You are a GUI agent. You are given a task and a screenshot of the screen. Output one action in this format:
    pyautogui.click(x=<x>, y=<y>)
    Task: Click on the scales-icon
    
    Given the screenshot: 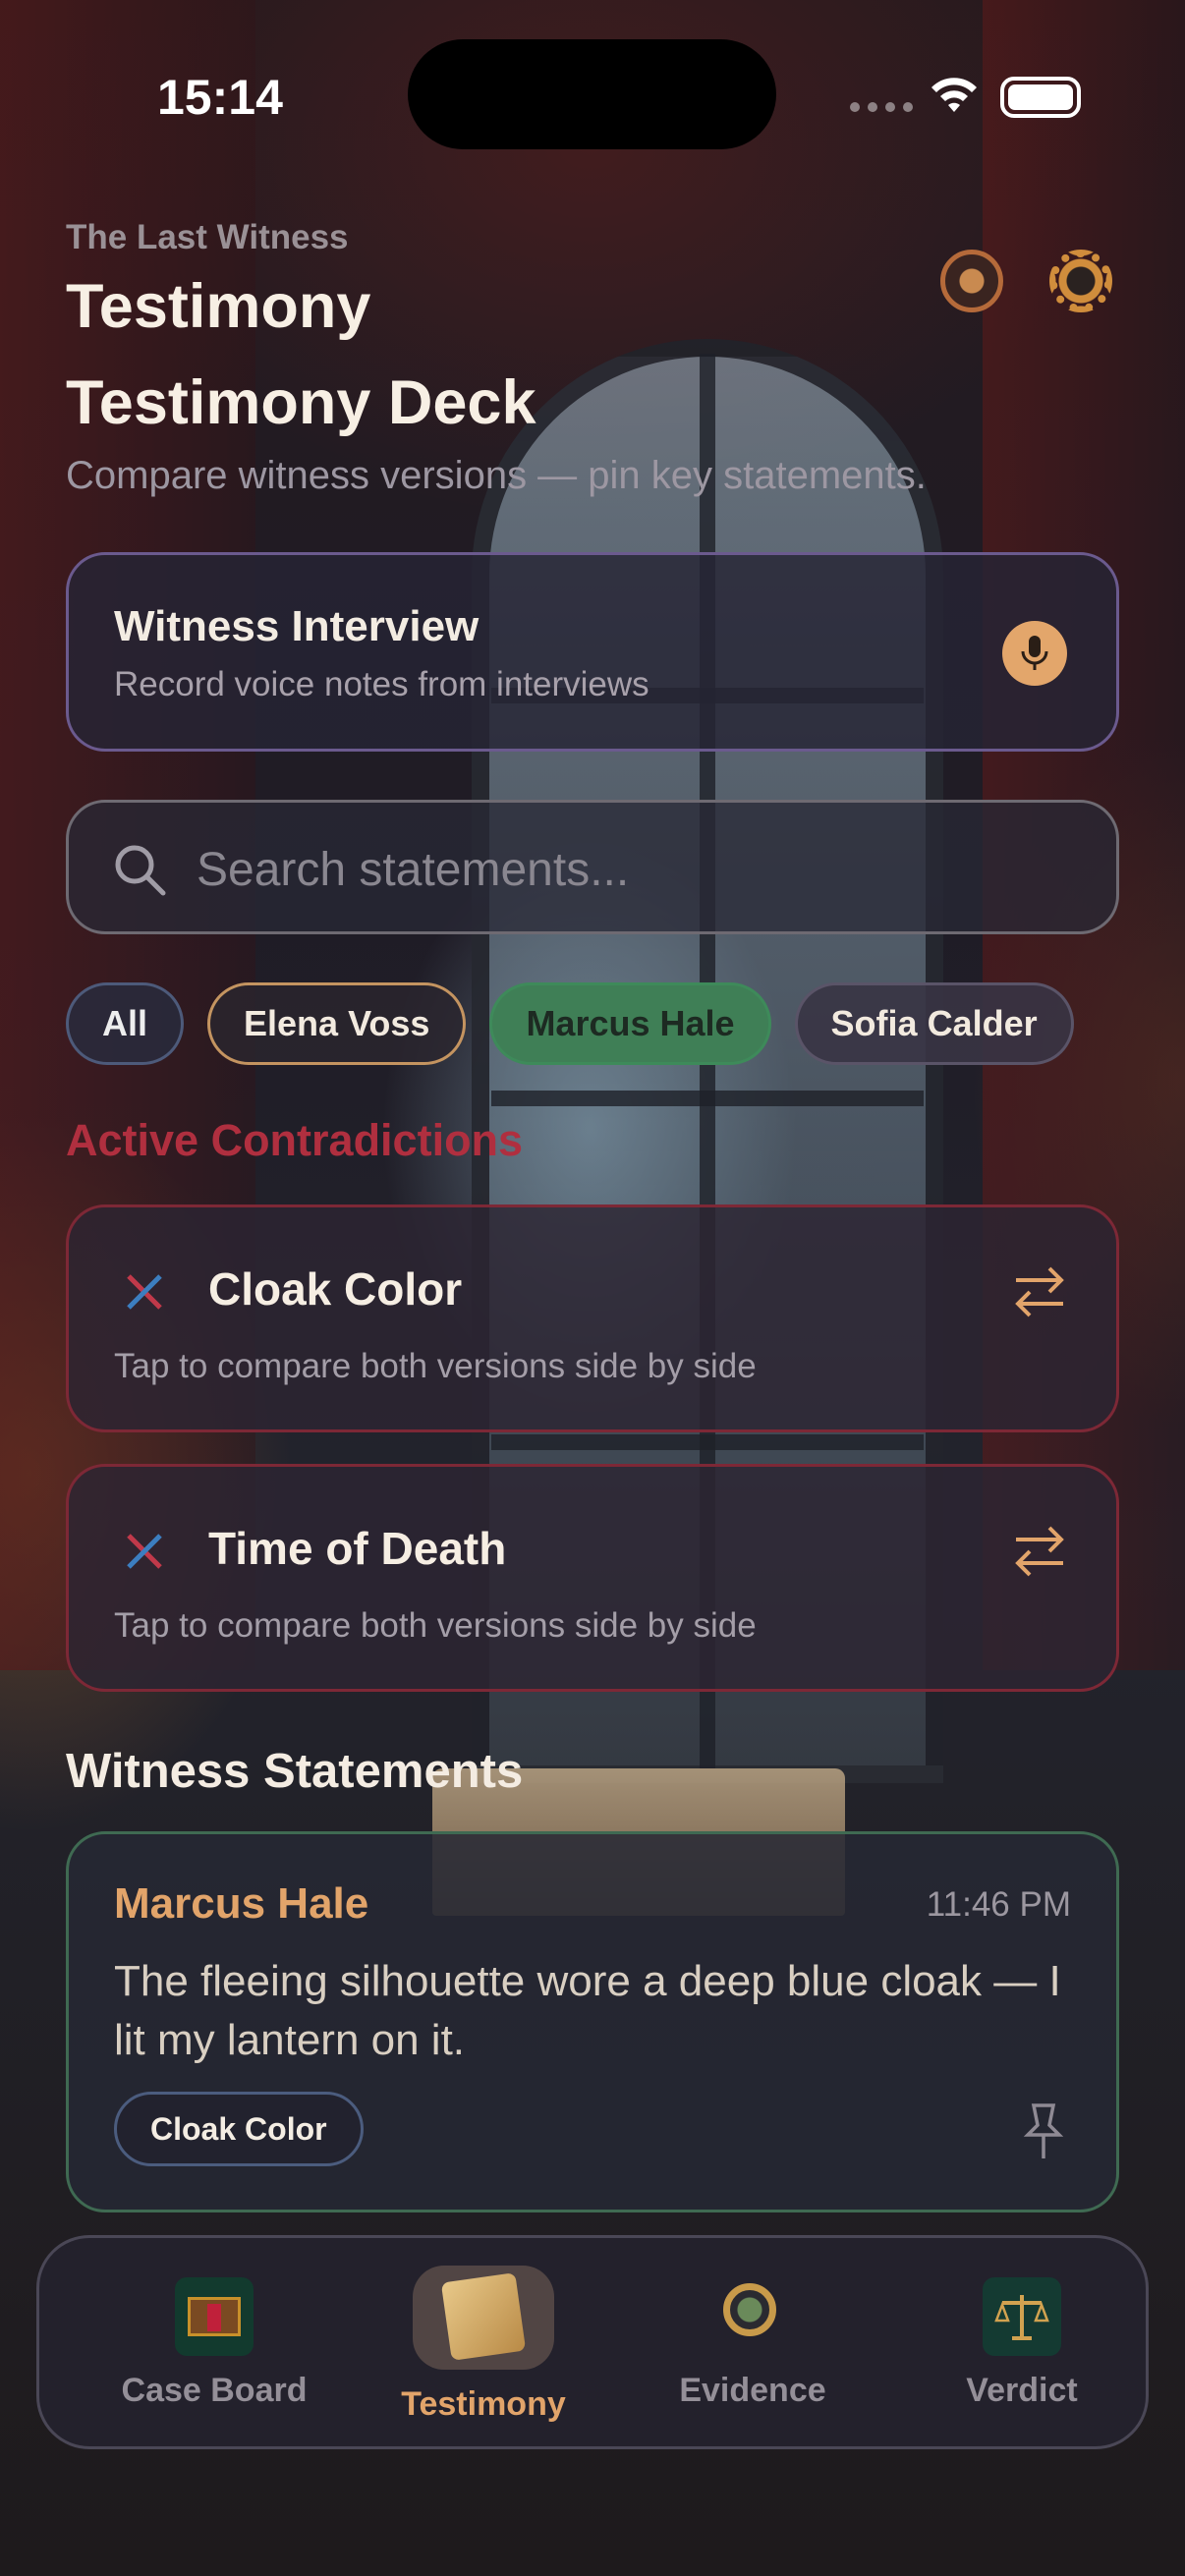 What is the action you would take?
    pyautogui.click(x=1022, y=2316)
    